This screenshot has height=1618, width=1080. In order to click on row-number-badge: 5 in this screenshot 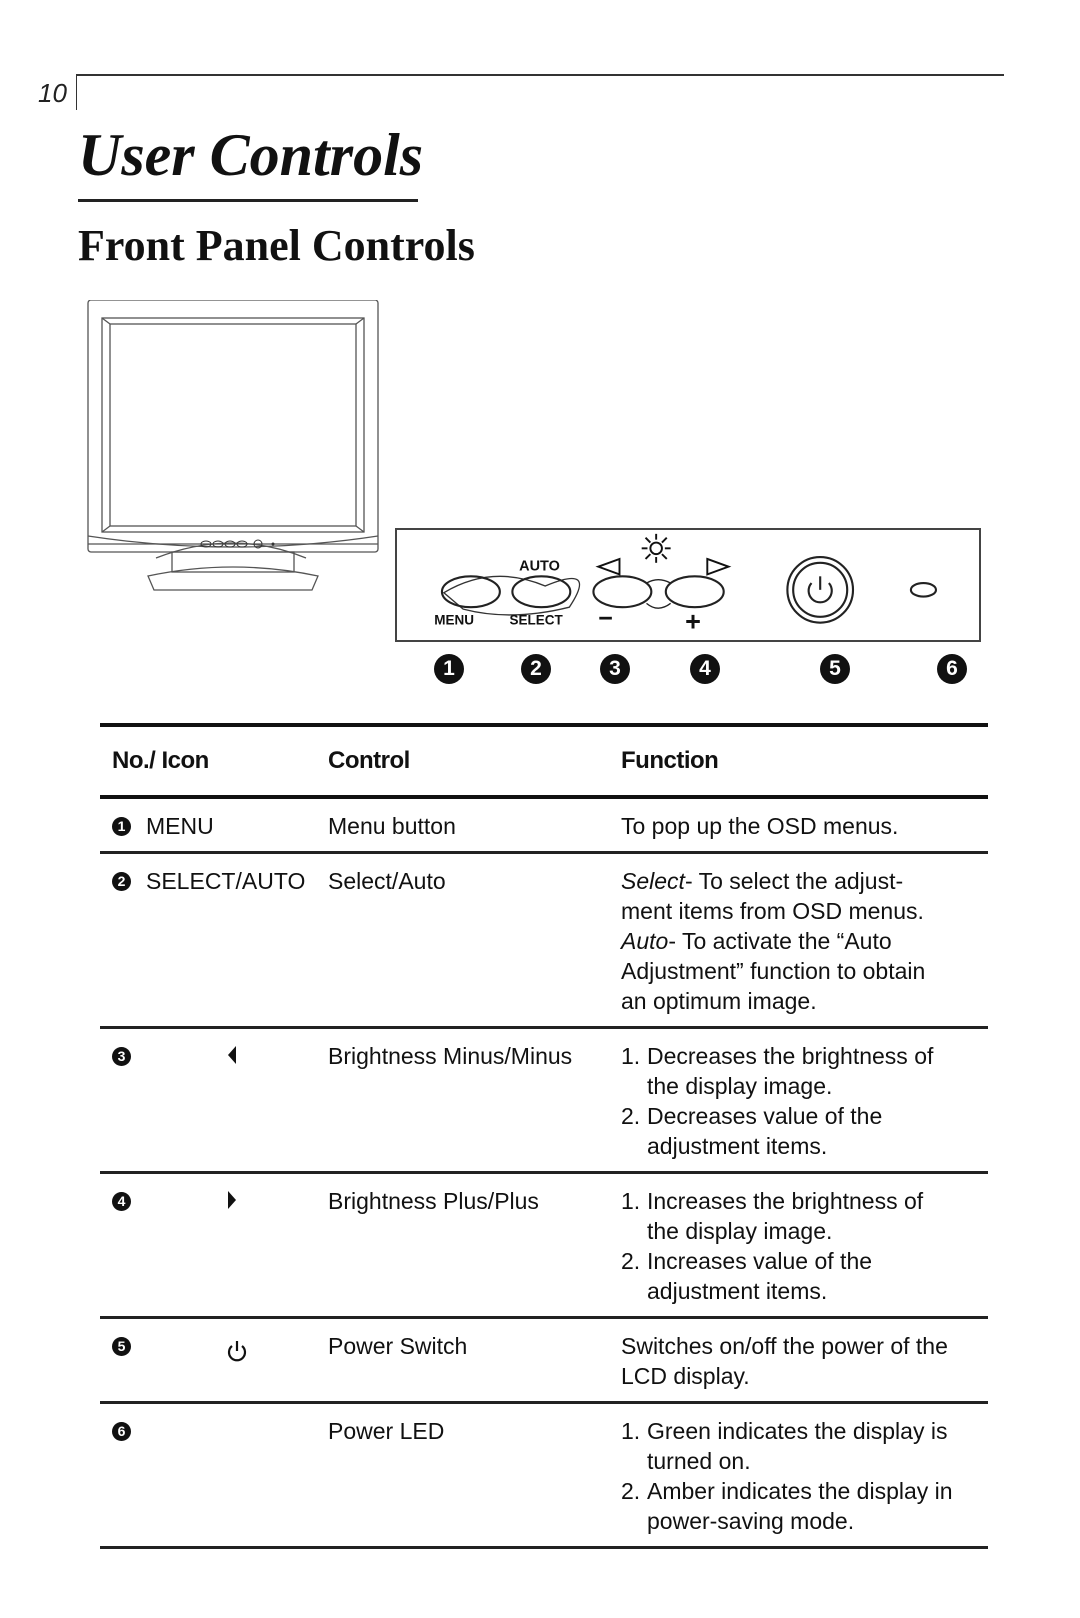, I will do `click(121, 1346)`.